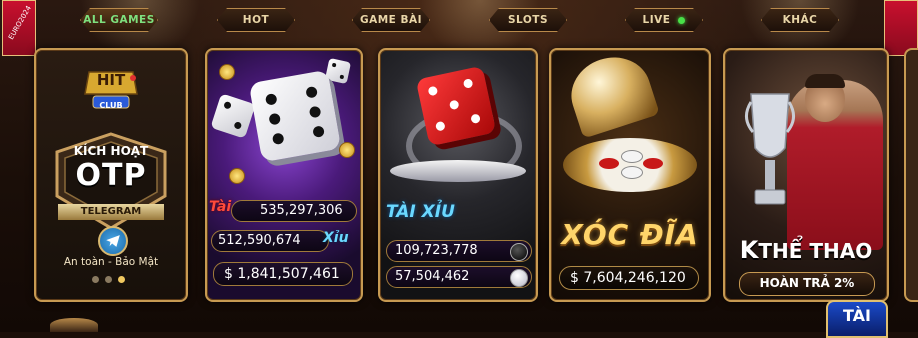 The image size is (918, 338). I want to click on card-xoc-dia: XÓC ĐĨA $ 7,604,246,120, so click(630, 175).